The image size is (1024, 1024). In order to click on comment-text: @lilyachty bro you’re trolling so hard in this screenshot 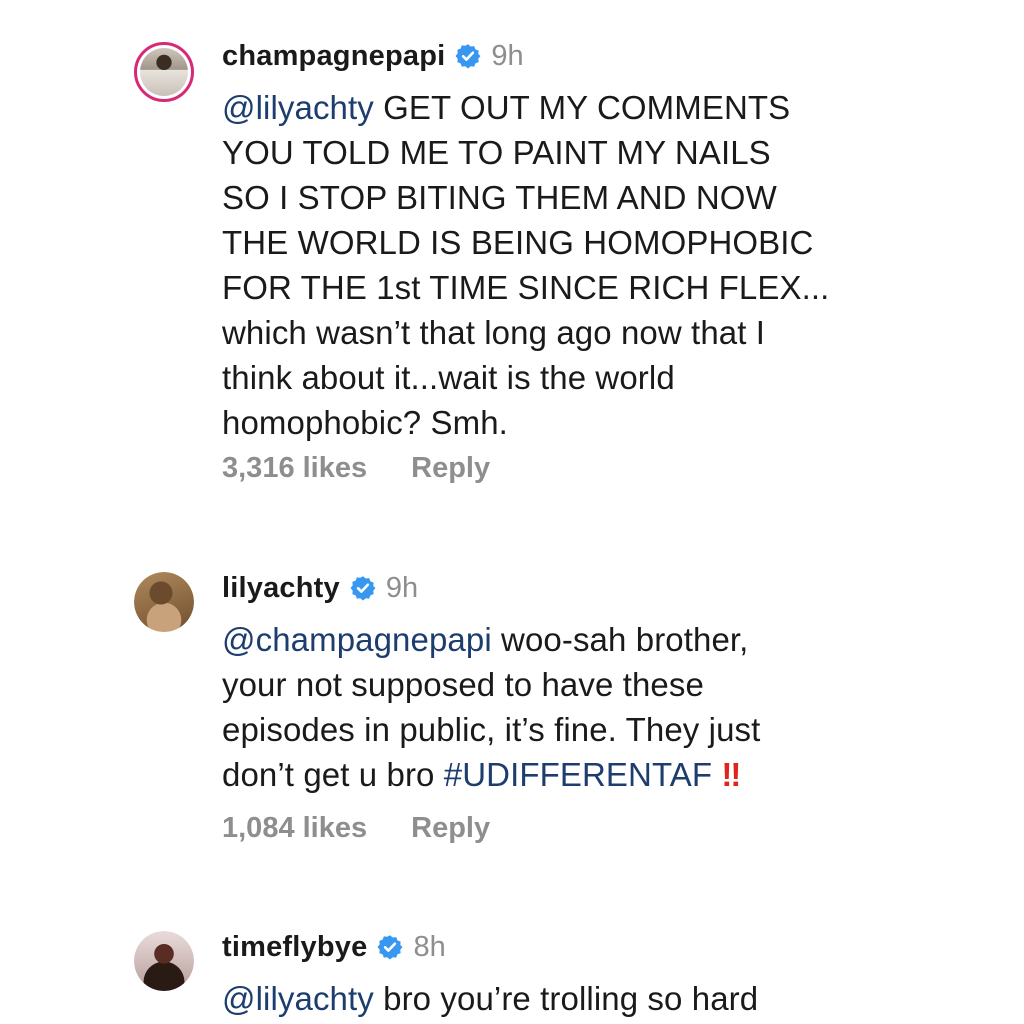, I will do `click(567, 998)`.